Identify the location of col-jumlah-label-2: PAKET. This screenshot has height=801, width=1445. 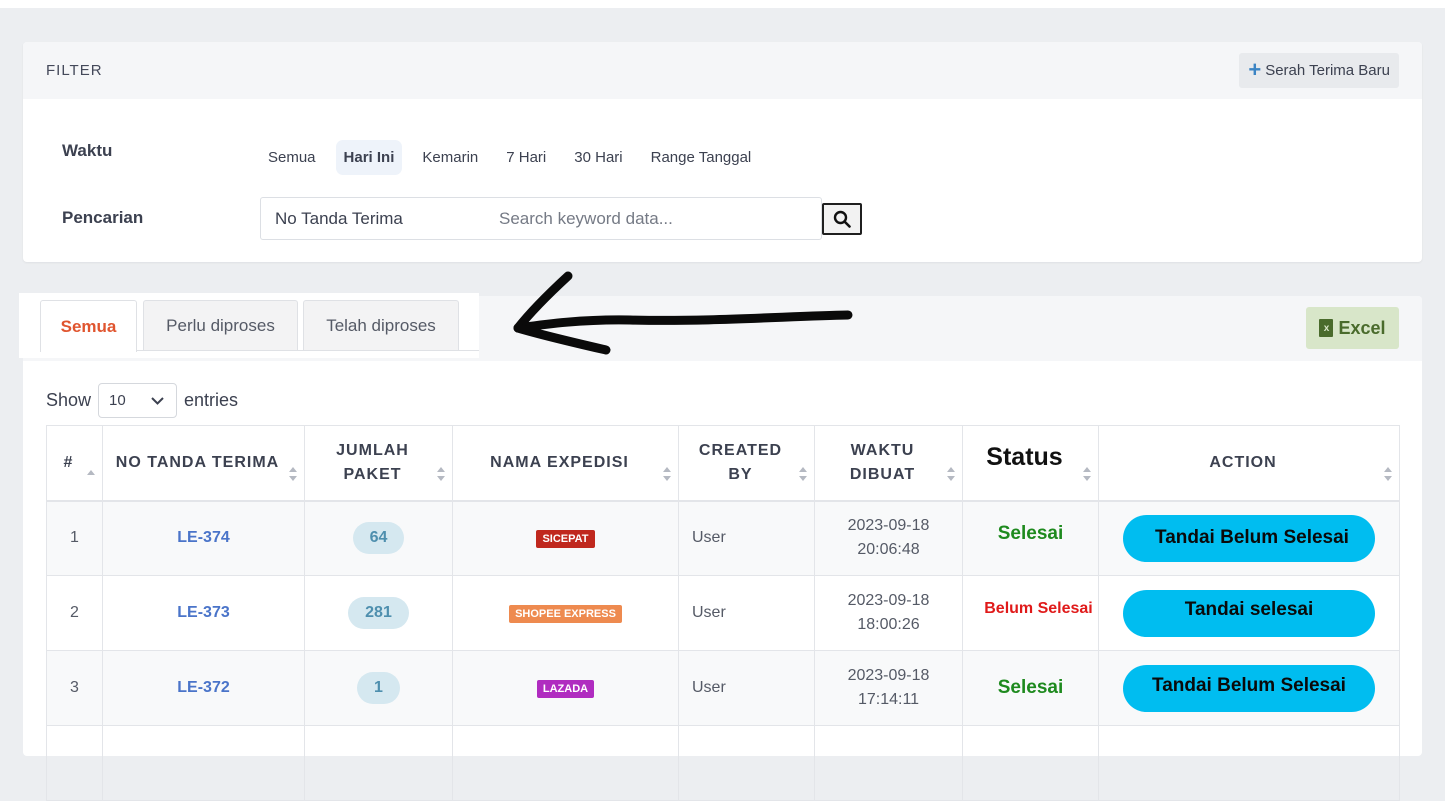
(372, 474).